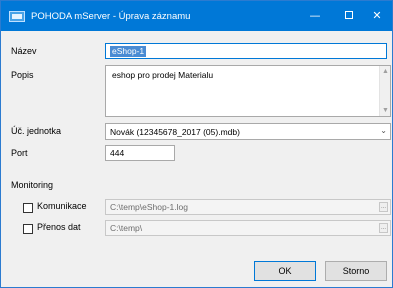  Describe the element at coordinates (17, 16) in the screenshot. I see `app-icon` at that location.